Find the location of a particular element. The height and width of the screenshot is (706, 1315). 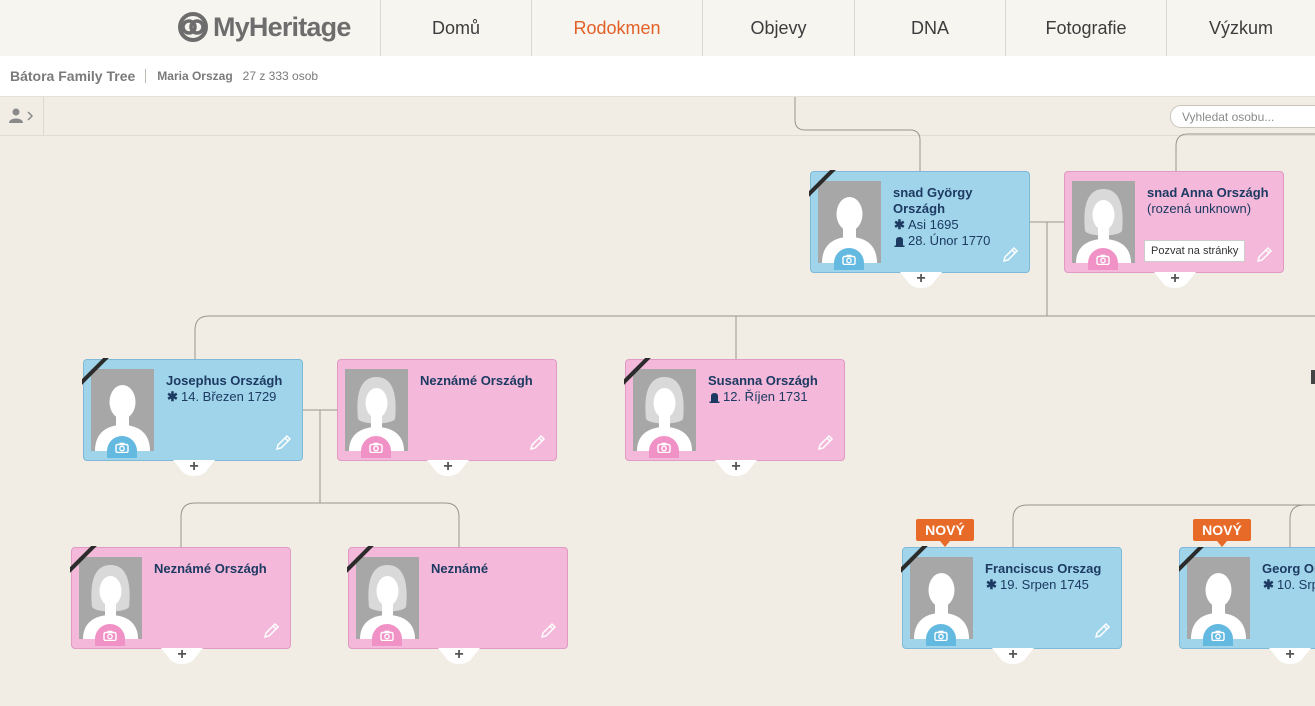

invite-button: Pozvat na stránky is located at coordinates (1195, 251).